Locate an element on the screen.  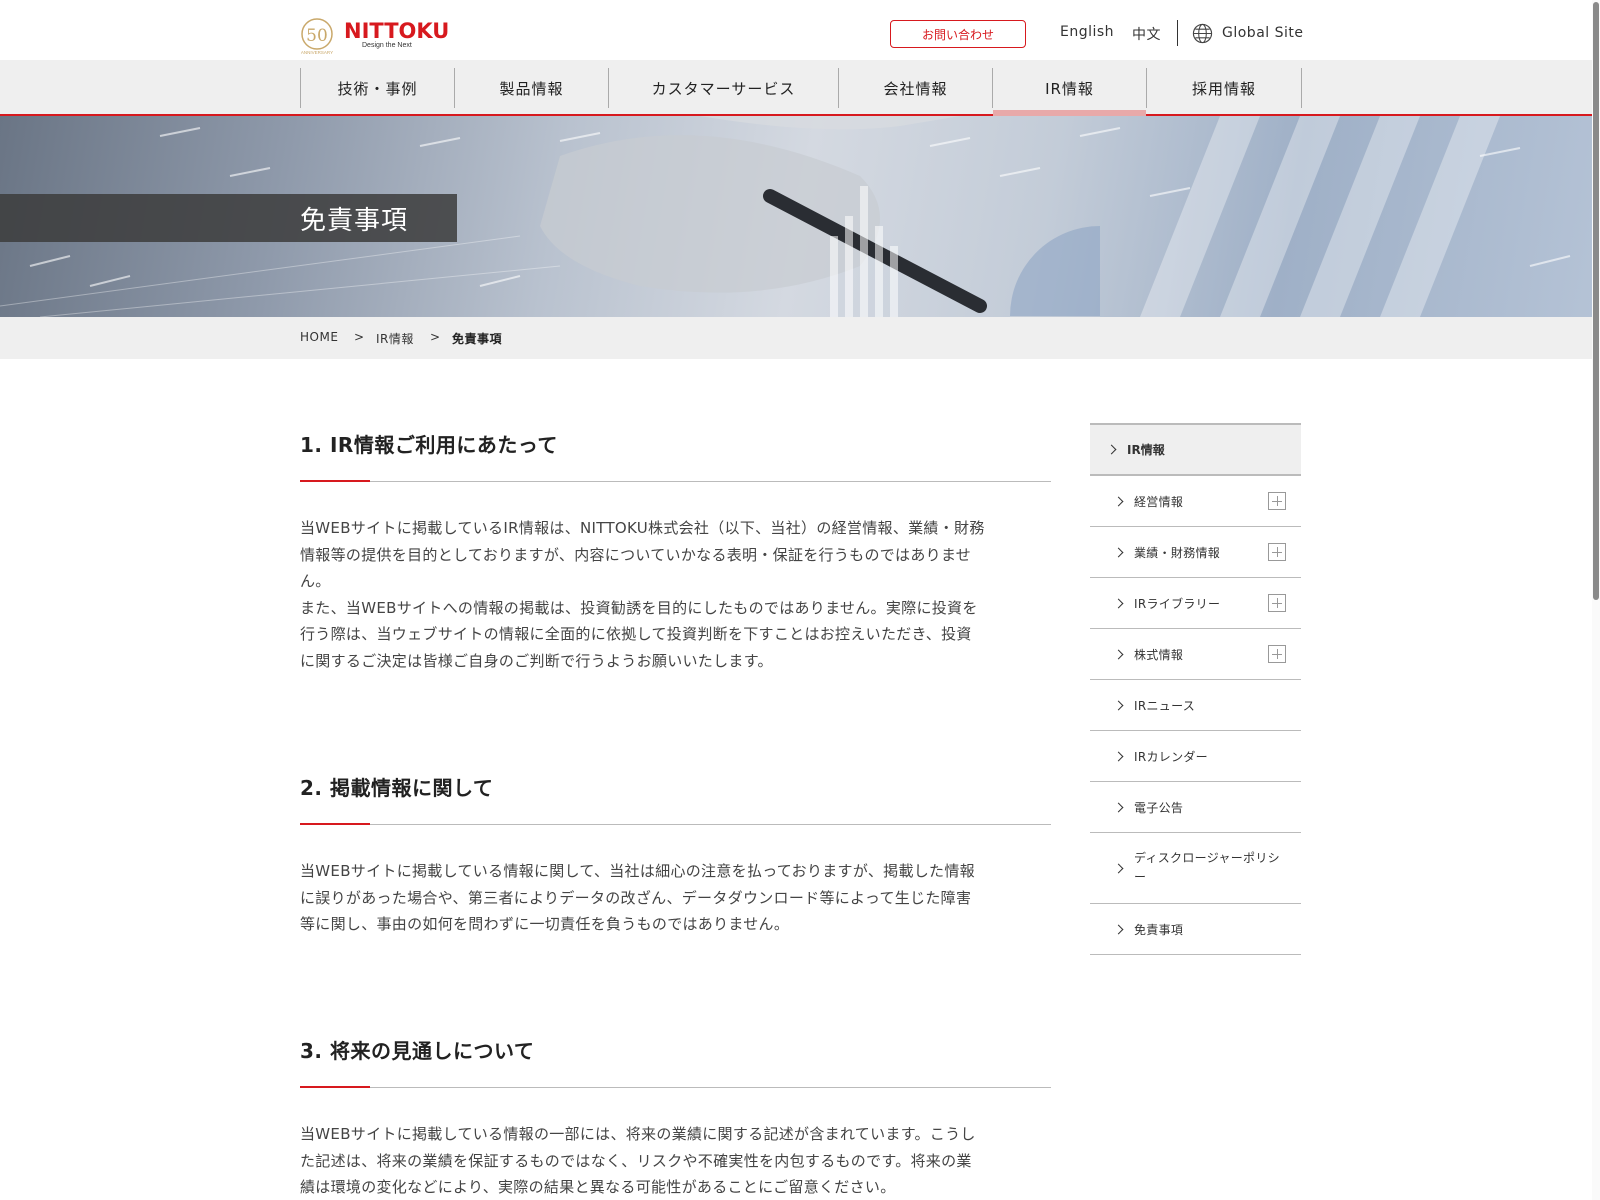
brand-name: NITTOKU is located at coordinates (397, 31).